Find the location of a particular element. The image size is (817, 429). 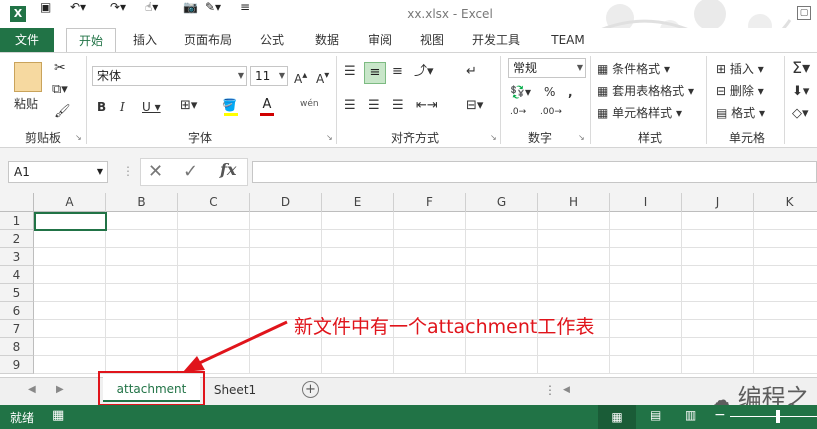

cell-g4 is located at coordinates (502, 275).